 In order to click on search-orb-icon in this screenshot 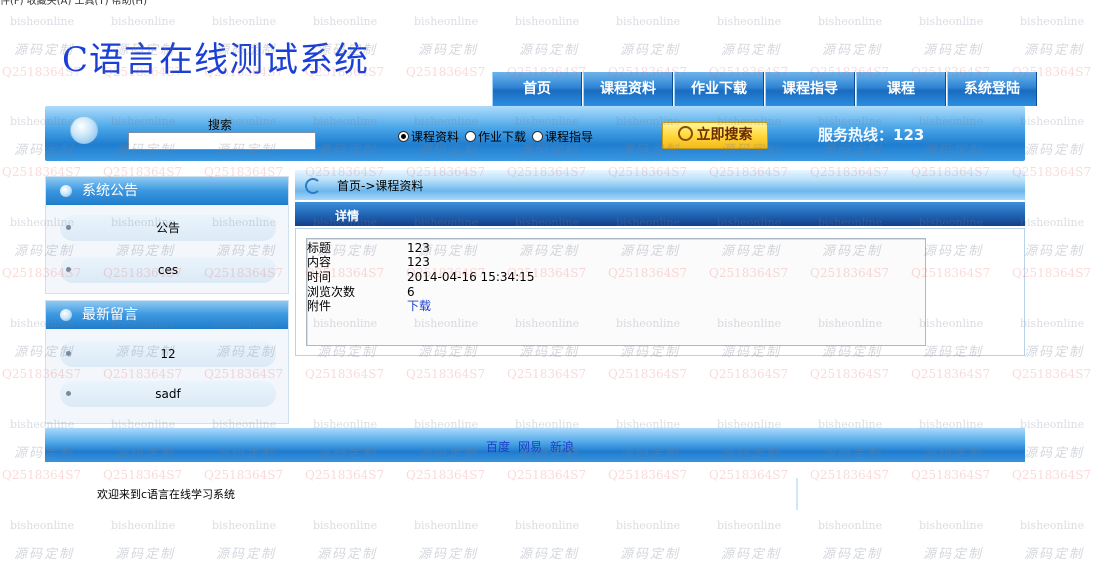, I will do `click(84, 130)`.